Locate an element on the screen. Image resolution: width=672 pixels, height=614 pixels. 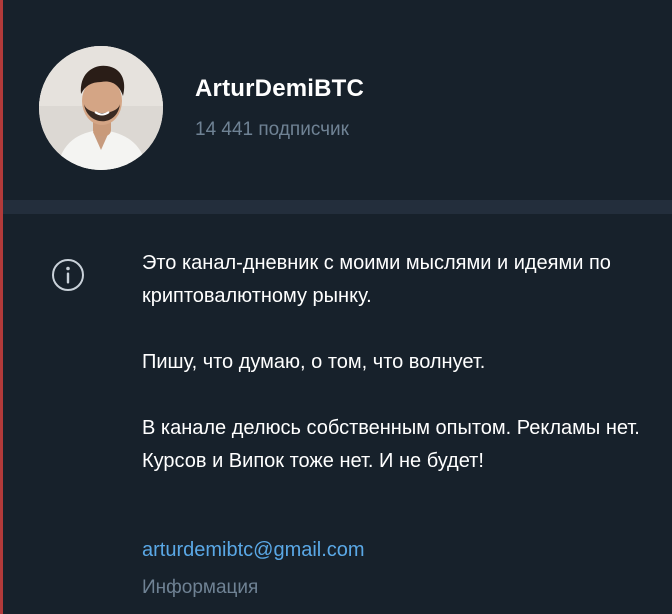
channel-name: ArturDemiBTC is located at coordinates (280, 88).